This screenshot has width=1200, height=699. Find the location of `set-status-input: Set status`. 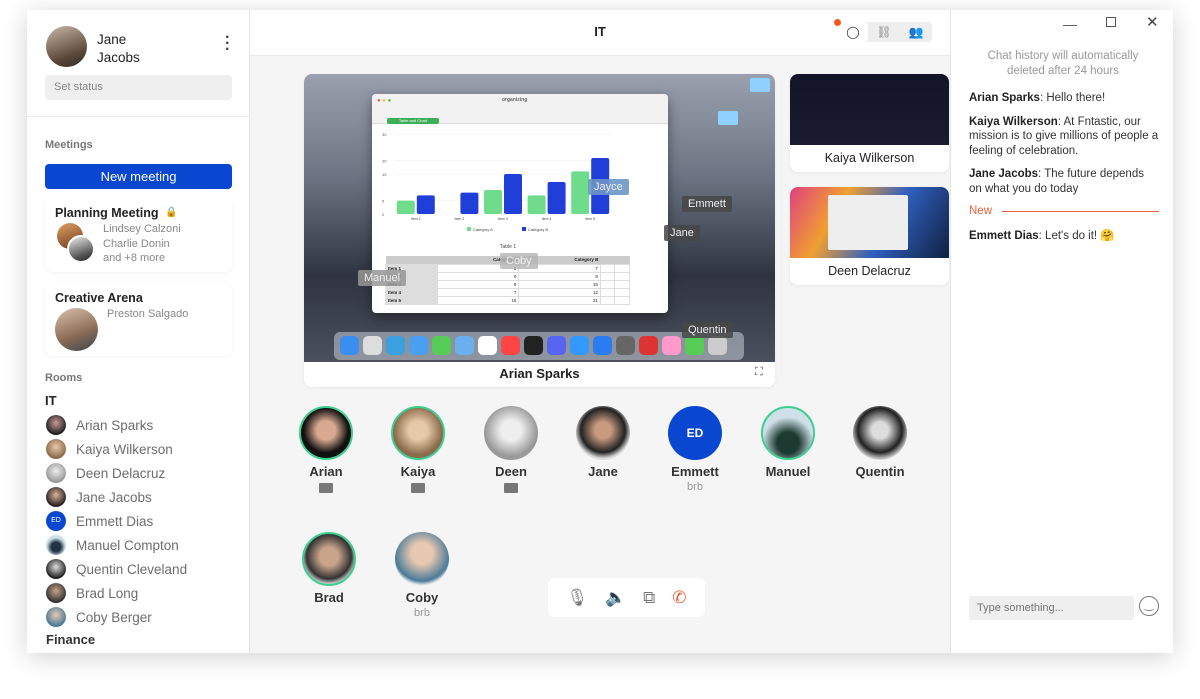

set-status-input: Set status is located at coordinates (138, 87).